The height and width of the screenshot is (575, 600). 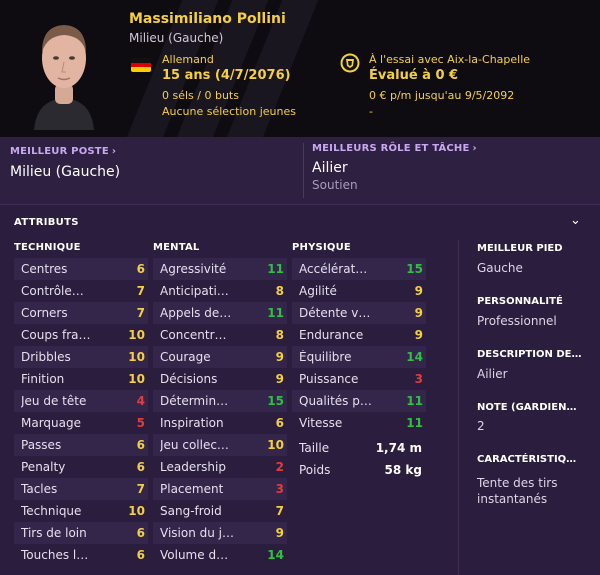 I want to click on traits-value: Tente des tirs instantanés, so click(x=532, y=491).